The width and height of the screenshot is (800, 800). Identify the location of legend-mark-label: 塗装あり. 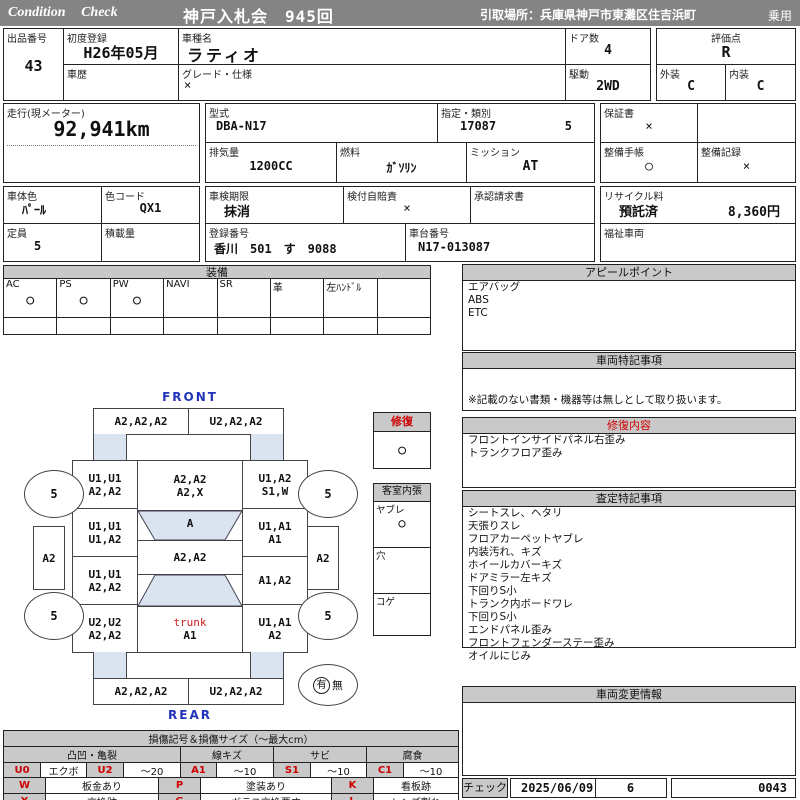
(266, 785).